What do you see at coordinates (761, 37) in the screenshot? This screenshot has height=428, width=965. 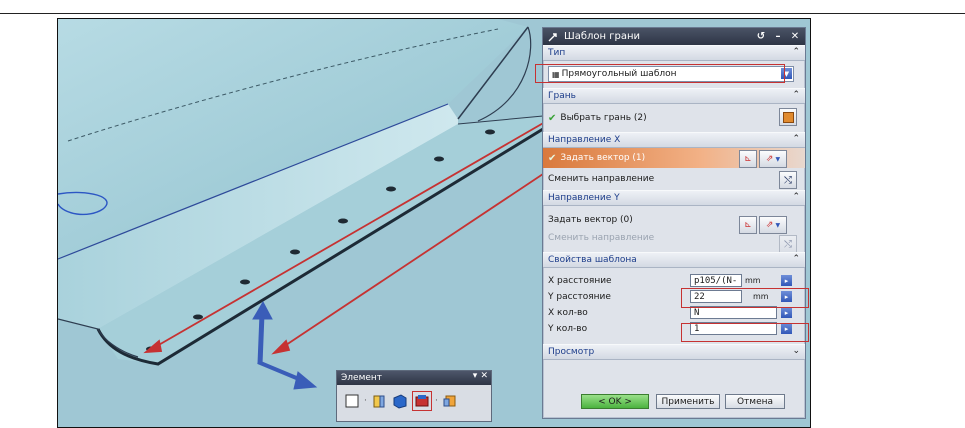 I see `reset-icon: ↺` at bounding box center [761, 37].